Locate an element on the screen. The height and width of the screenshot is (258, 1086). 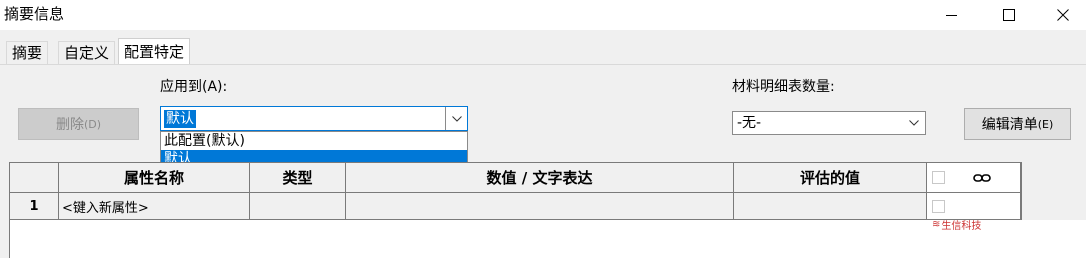
apply-to-option-this-config: 此配置(默认) is located at coordinates (314, 141).